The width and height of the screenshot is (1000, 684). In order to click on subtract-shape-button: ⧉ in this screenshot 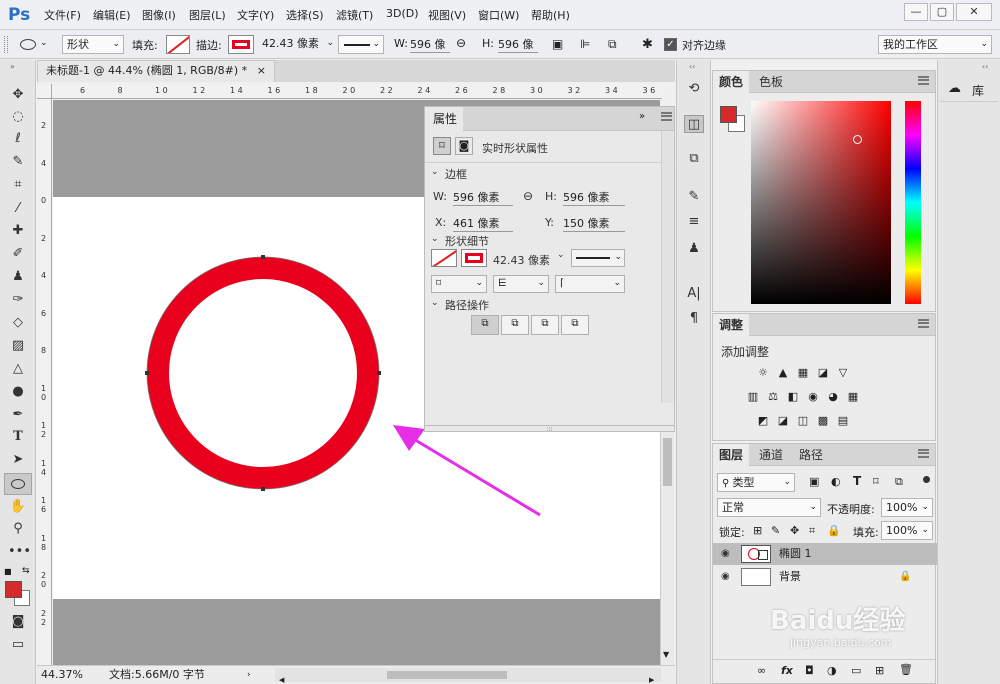, I will do `click(515, 325)`.